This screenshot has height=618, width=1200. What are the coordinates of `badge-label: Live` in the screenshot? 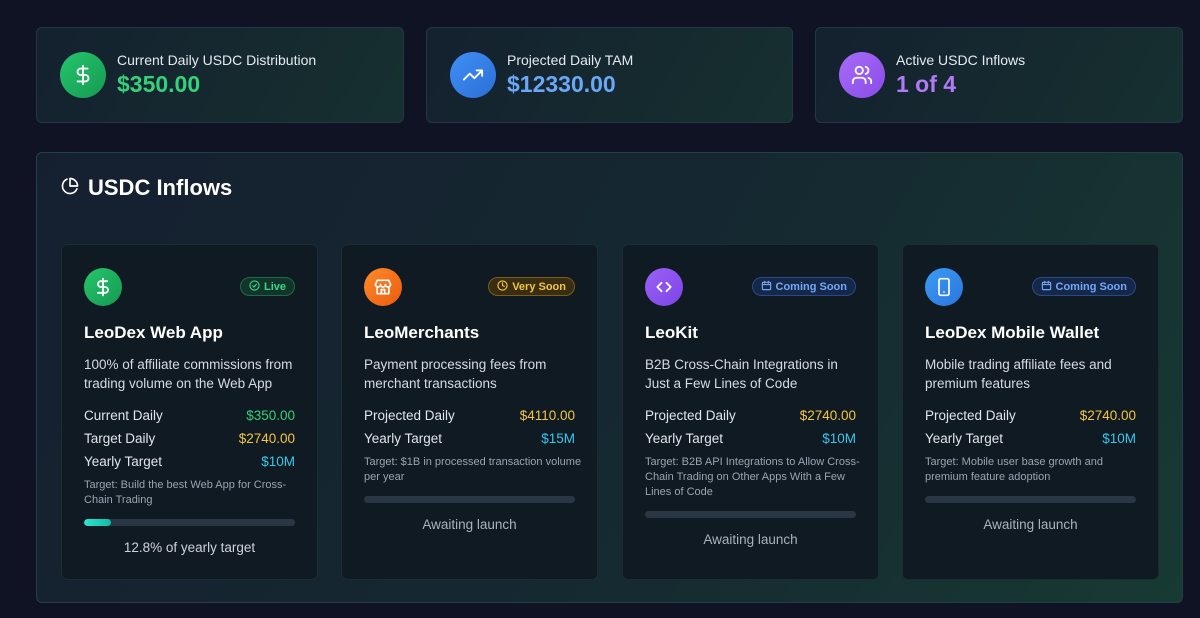 It's located at (274, 286).